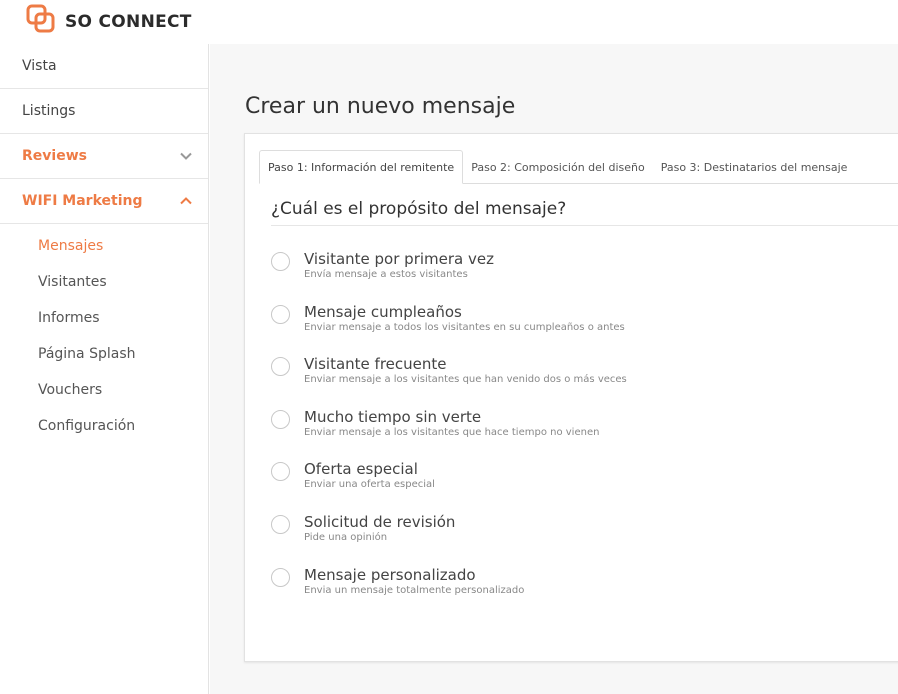 This screenshot has height=694, width=898. Describe the element at coordinates (449, 22) in the screenshot. I see `top-bar: SO CONNECT` at that location.